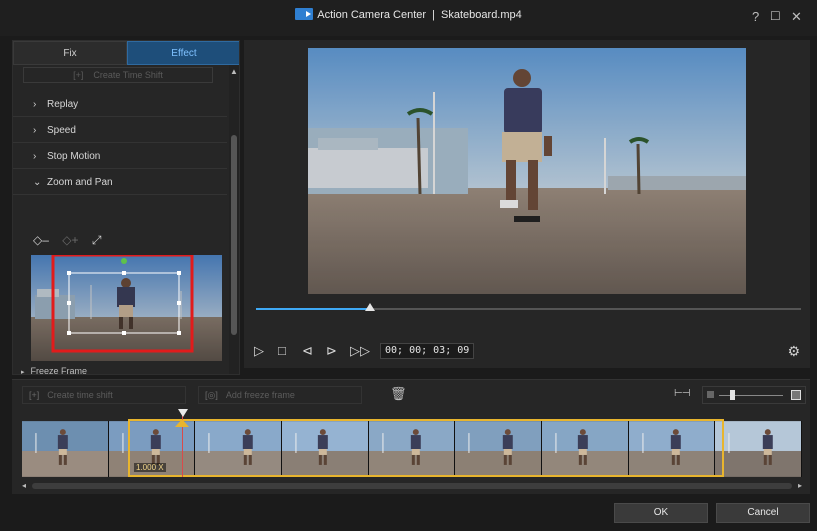  What do you see at coordinates (732, 395) in the screenshot?
I see `zoom-handle` at bounding box center [732, 395].